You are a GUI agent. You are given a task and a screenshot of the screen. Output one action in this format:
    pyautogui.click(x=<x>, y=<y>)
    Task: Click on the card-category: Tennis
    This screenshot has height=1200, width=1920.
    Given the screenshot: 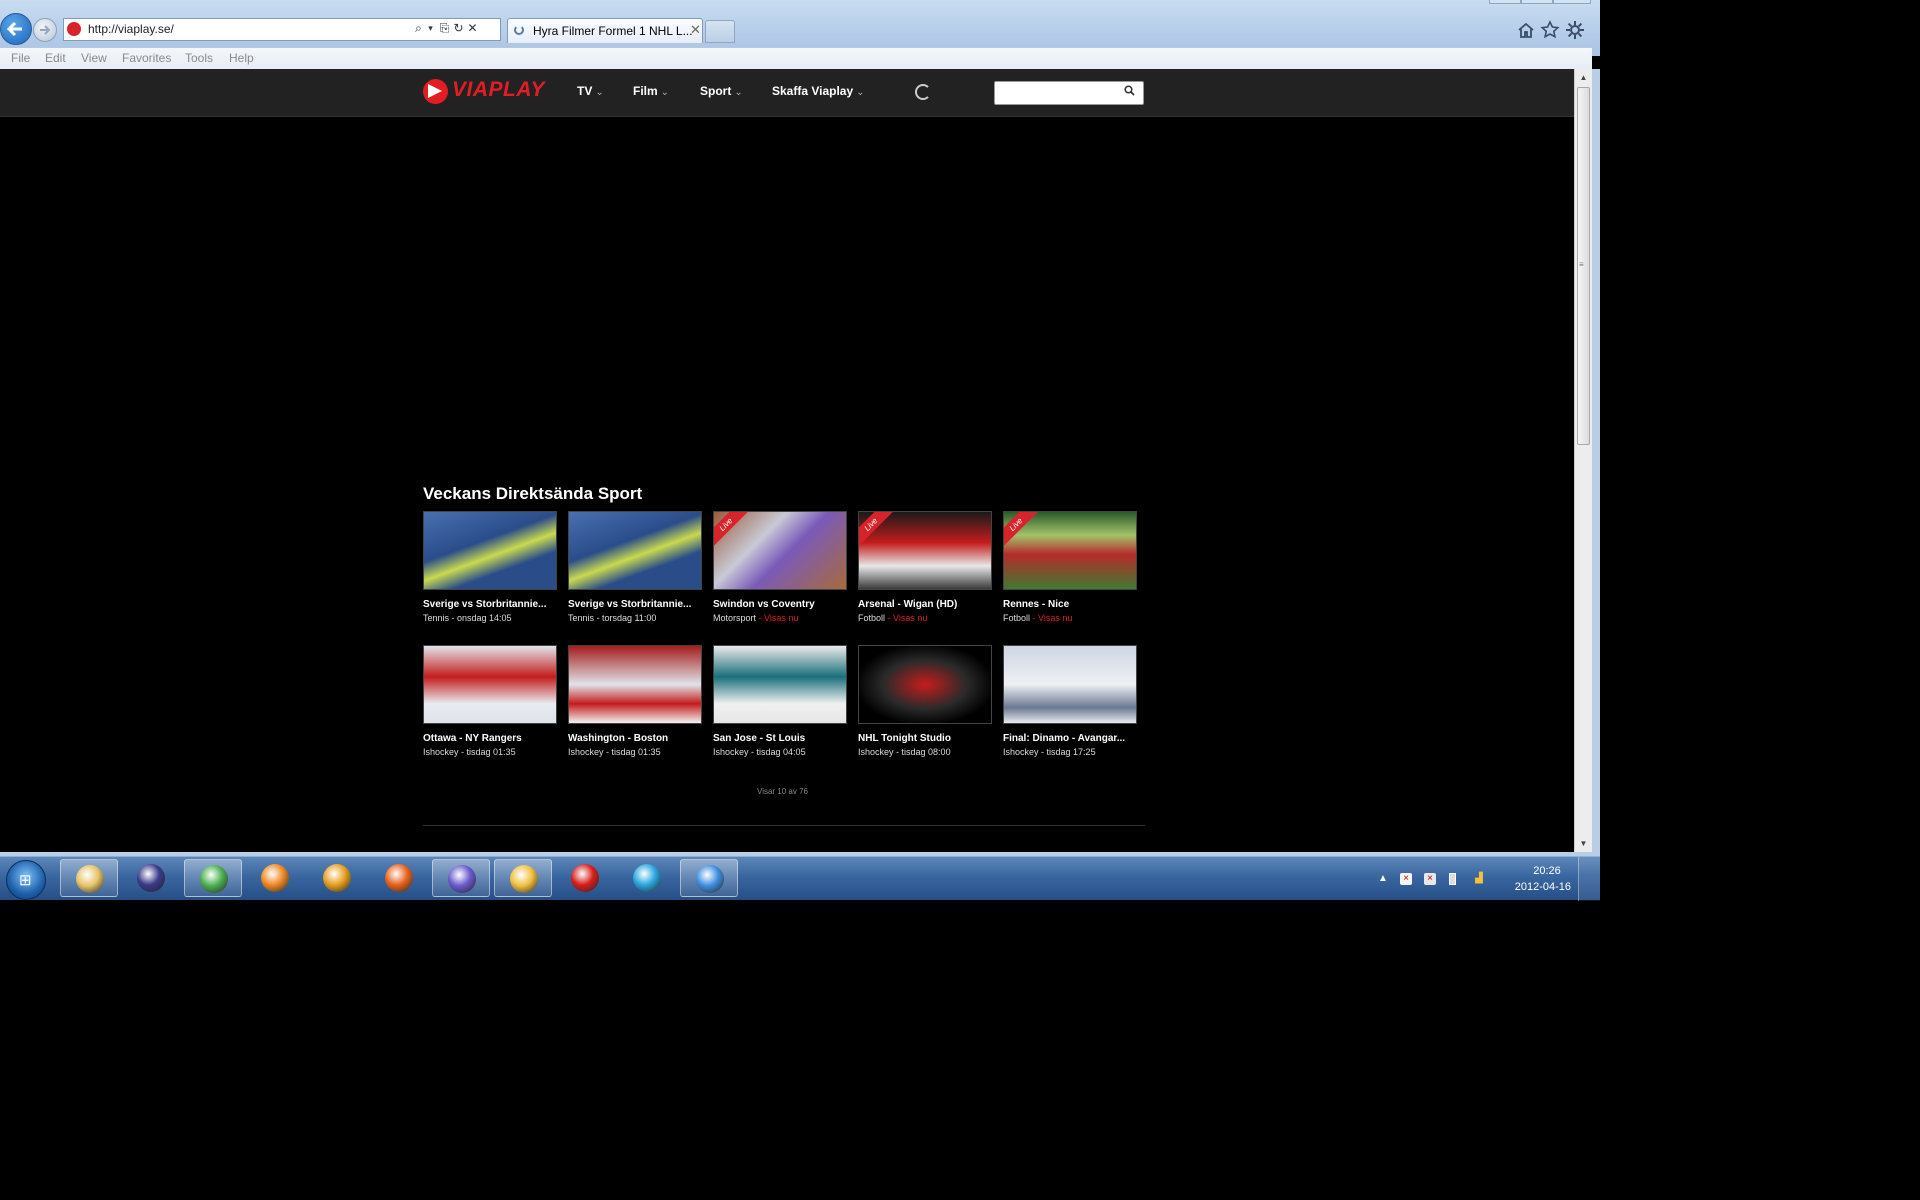 What is the action you would take?
    pyautogui.click(x=436, y=618)
    